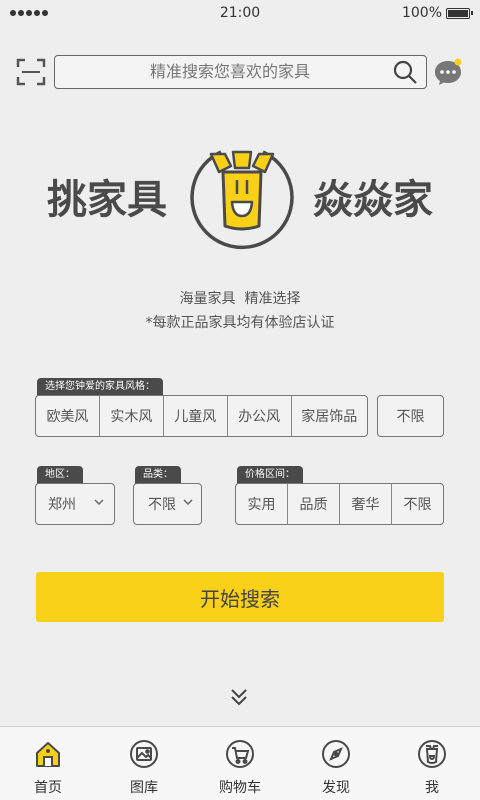 The image size is (480, 800). Describe the element at coordinates (366, 504) in the screenshot. I see `price-option-luxury: 奢华` at that location.